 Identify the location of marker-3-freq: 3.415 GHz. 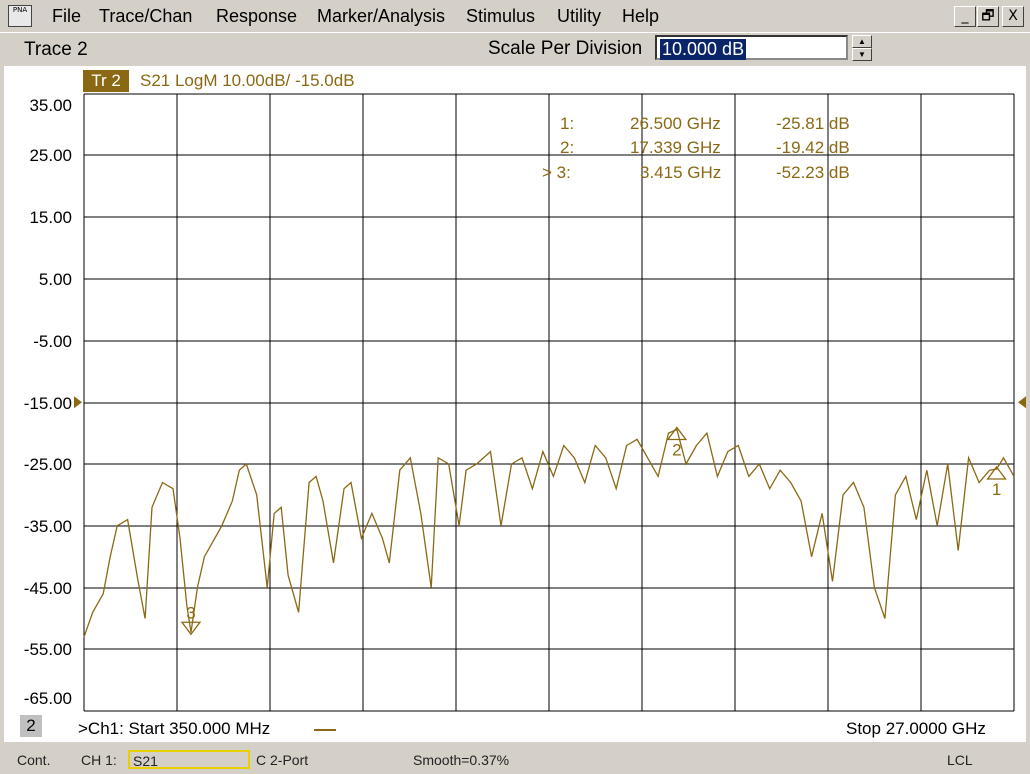
(681, 172).